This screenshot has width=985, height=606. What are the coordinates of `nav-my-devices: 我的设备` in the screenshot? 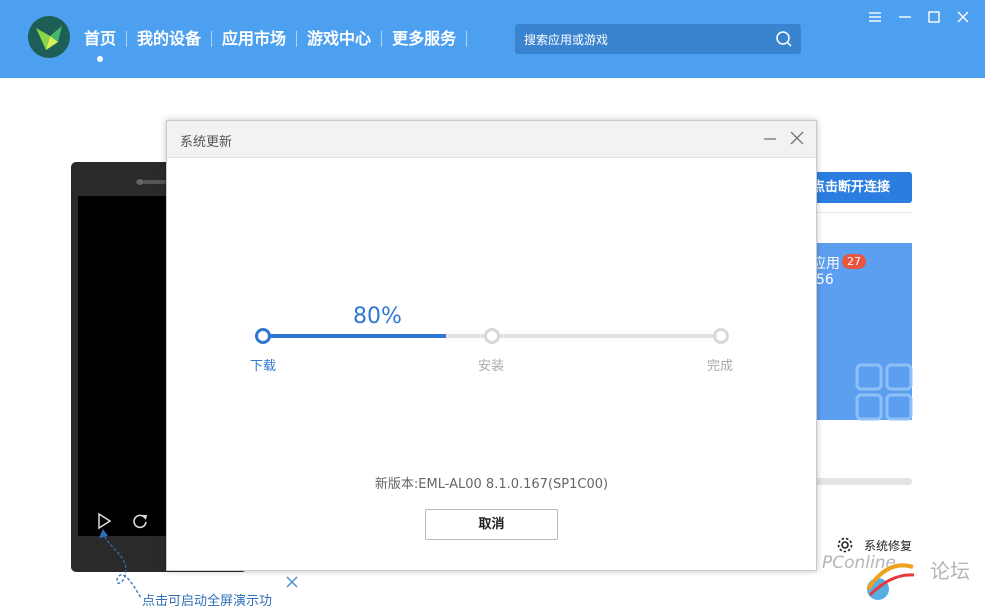 It's located at (169, 39).